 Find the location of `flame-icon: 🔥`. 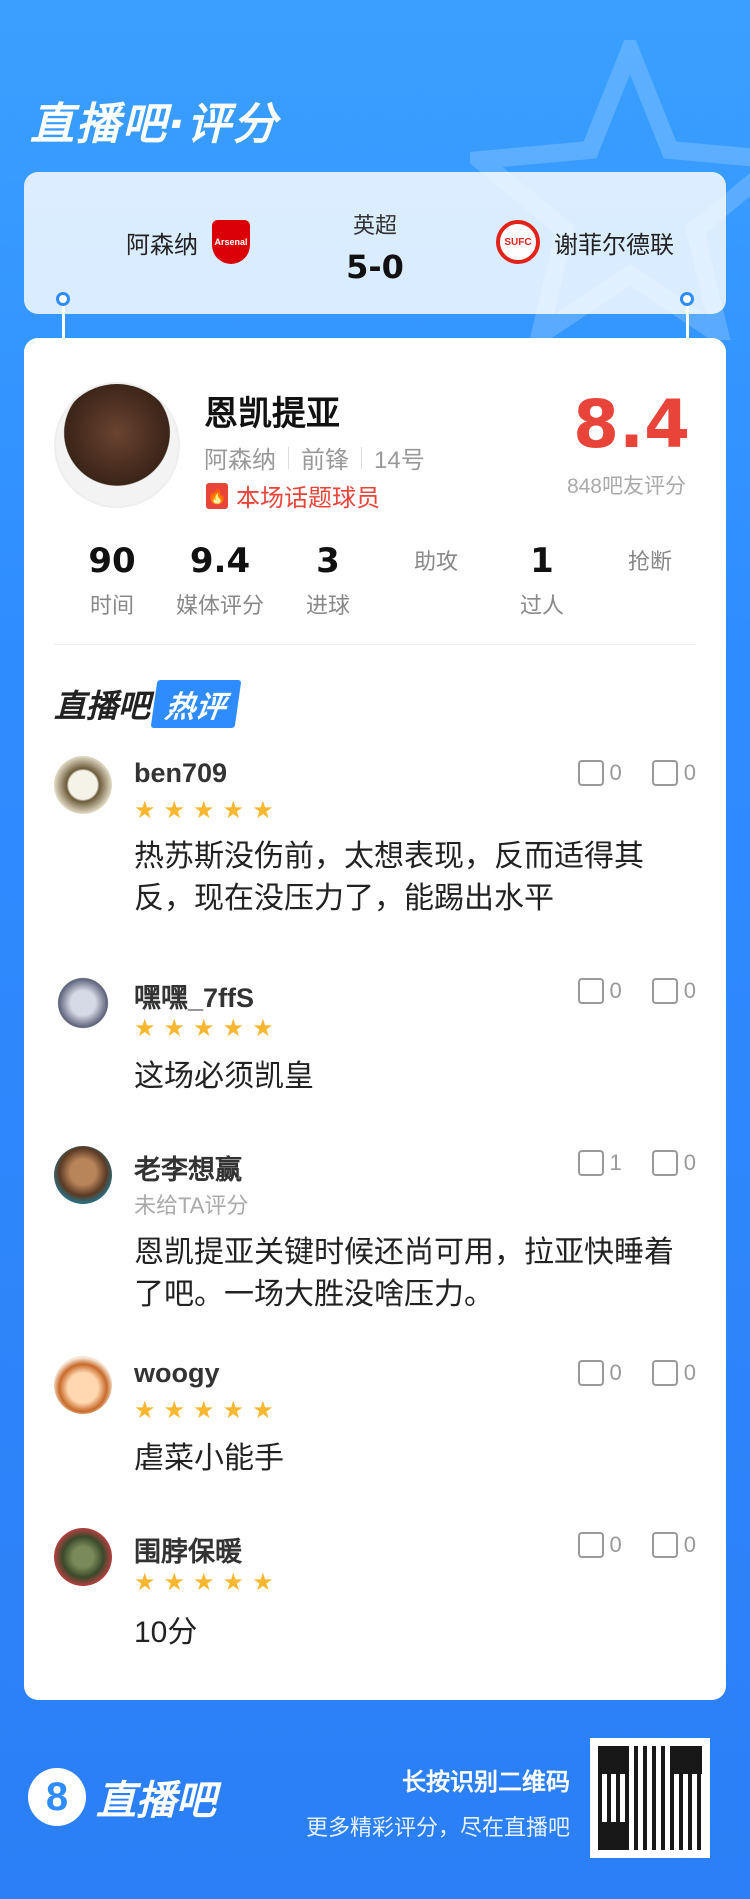

flame-icon: 🔥 is located at coordinates (217, 495).